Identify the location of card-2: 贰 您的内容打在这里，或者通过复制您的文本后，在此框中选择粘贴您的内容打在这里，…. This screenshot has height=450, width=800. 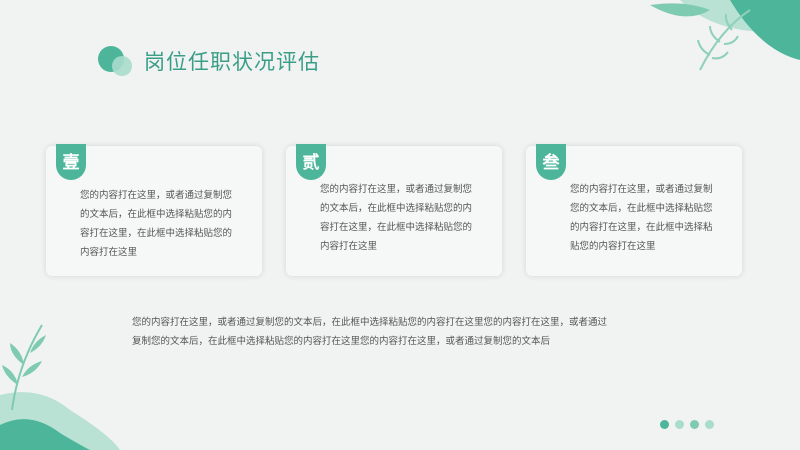
(394, 210).